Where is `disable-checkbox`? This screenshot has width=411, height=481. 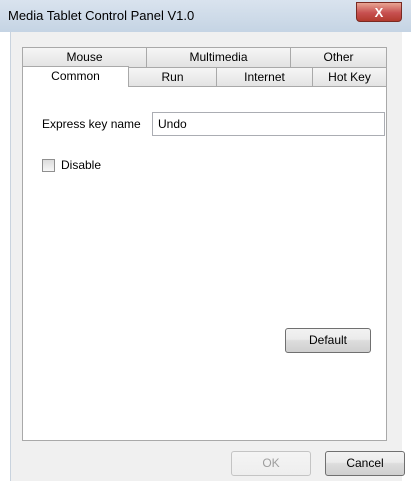
disable-checkbox is located at coordinates (48, 165).